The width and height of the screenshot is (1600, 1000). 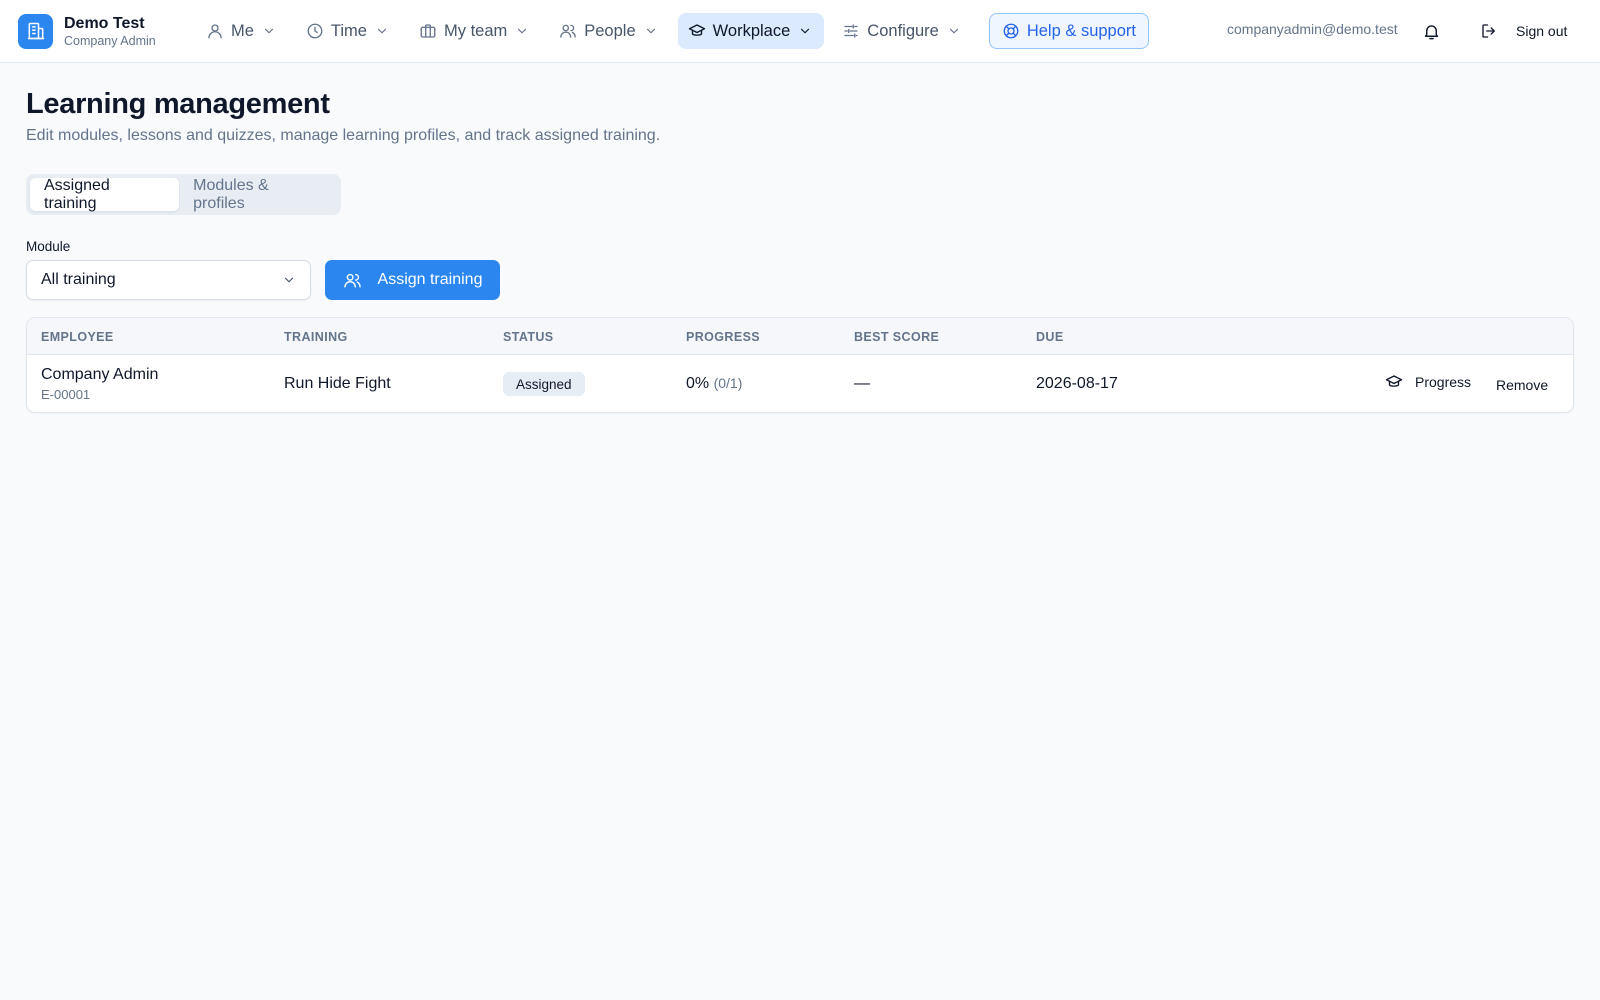 What do you see at coordinates (1077, 383) in the screenshot?
I see `due-date: 2026-08-17` at bounding box center [1077, 383].